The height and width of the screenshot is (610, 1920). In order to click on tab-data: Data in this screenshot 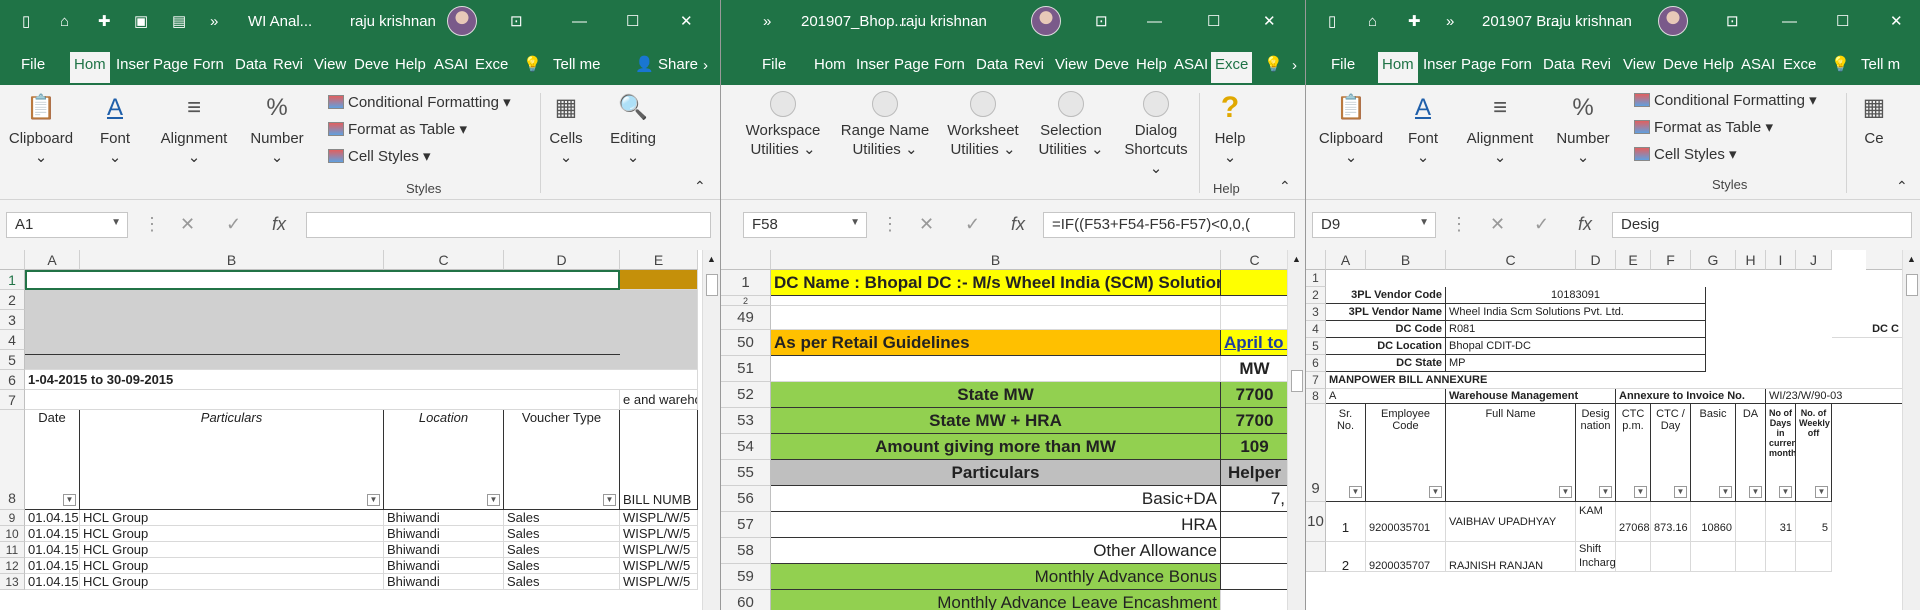, I will do `click(251, 65)`.